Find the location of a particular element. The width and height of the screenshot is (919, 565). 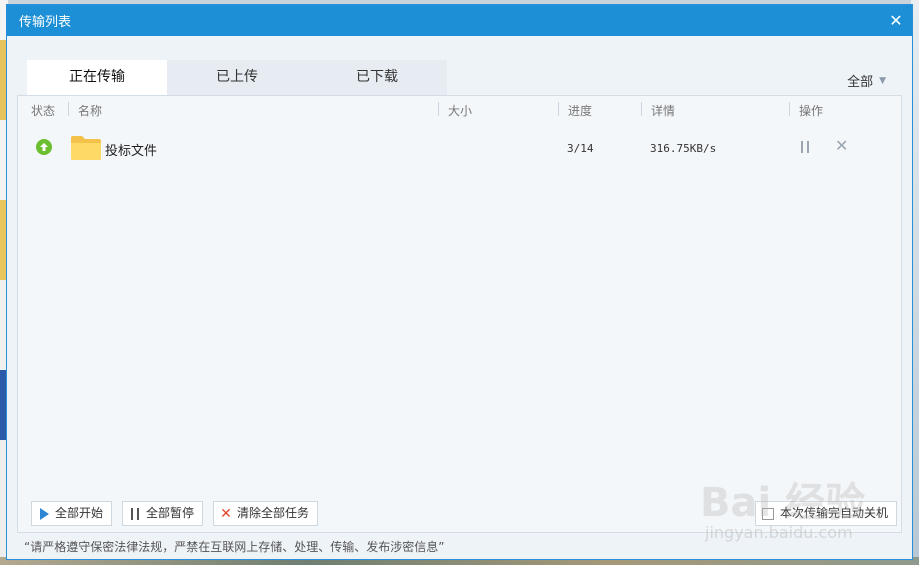

tab-bar: 正在传输 已上传 已下载 is located at coordinates (237, 78).